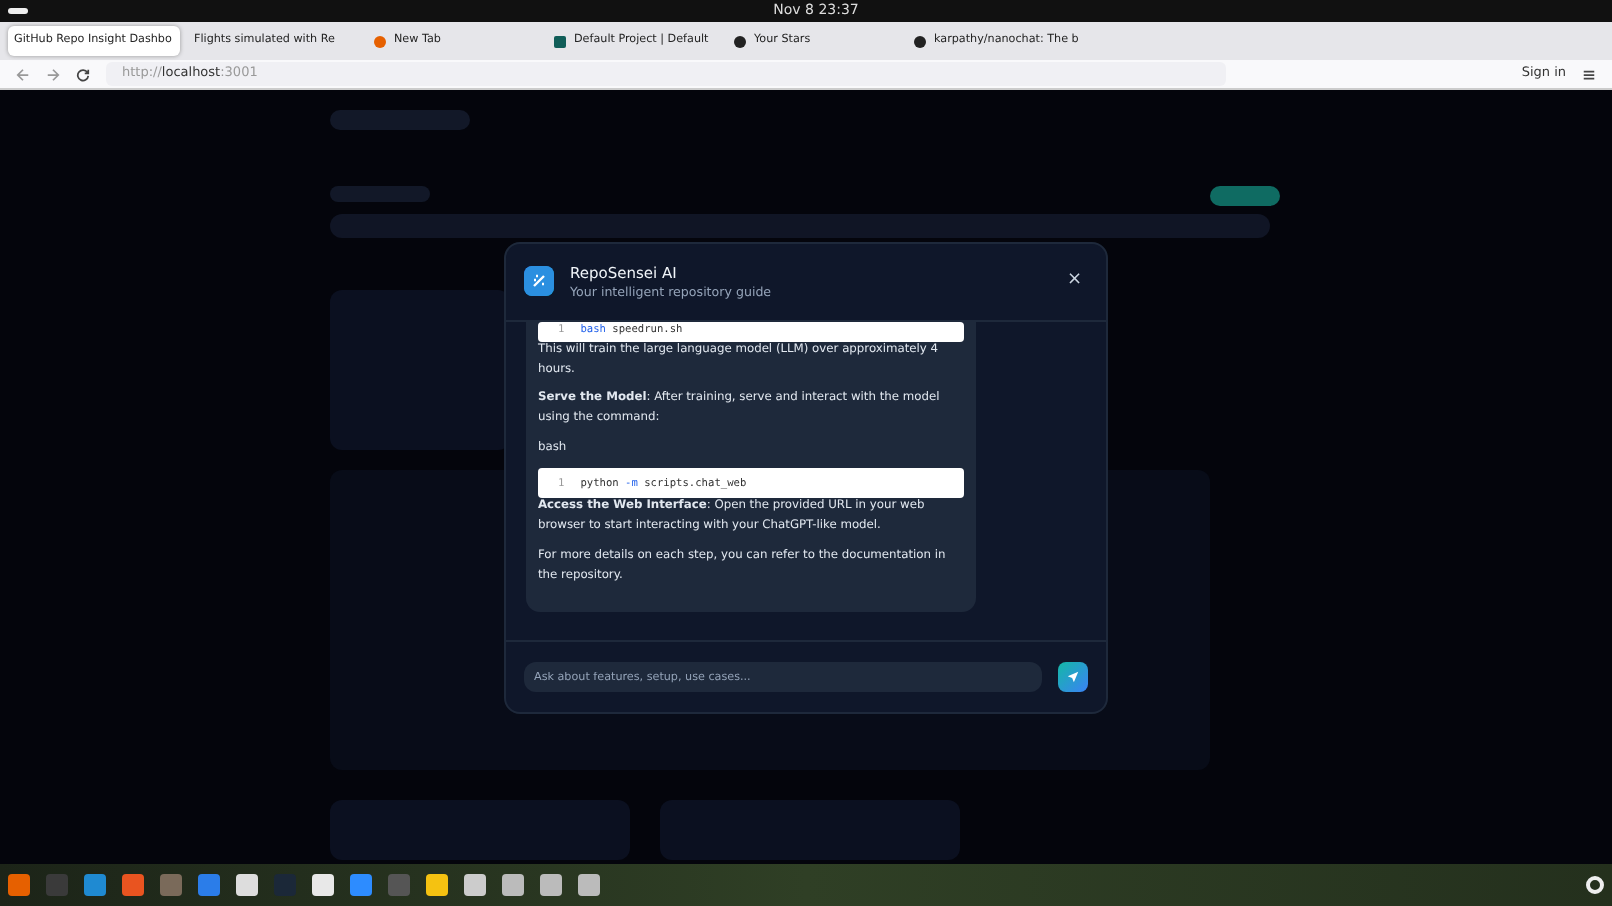 Image resolution: width=1612 pixels, height=906 pixels. Describe the element at coordinates (1589, 74) in the screenshot. I see `menu-icon` at that location.